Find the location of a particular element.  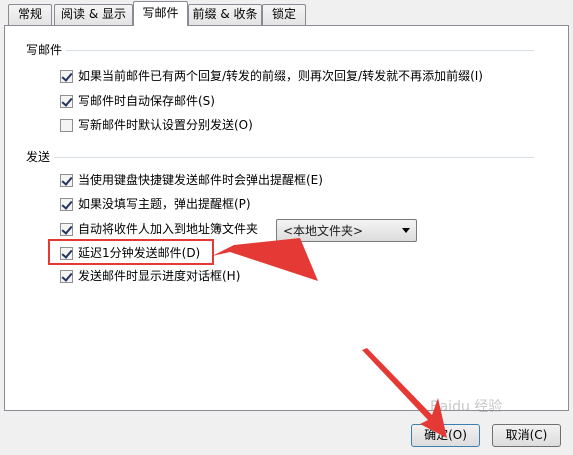

tab-general: 常规 is located at coordinates (30, 14).